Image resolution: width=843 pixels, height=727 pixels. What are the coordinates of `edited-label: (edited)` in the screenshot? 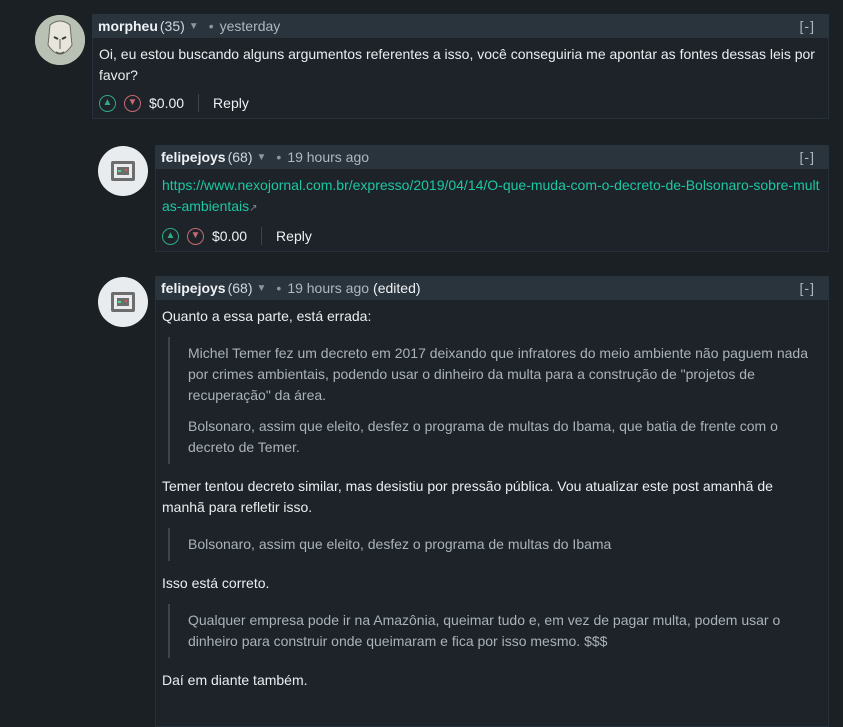 It's located at (397, 288).